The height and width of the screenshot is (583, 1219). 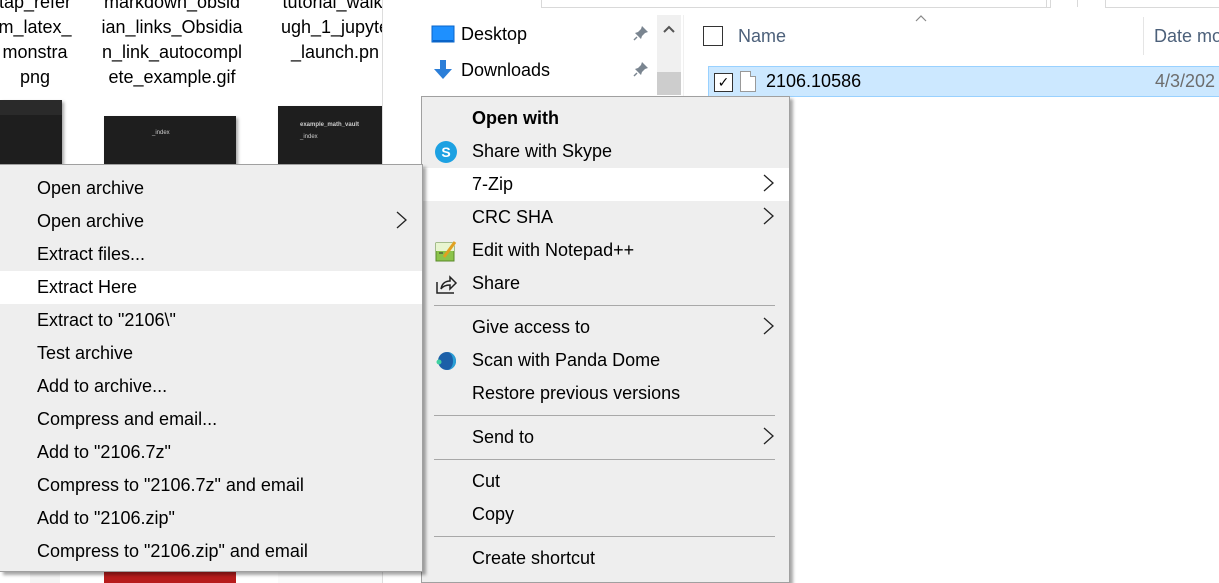 I want to click on menu-item-send-to: Send to, so click(x=605, y=437).